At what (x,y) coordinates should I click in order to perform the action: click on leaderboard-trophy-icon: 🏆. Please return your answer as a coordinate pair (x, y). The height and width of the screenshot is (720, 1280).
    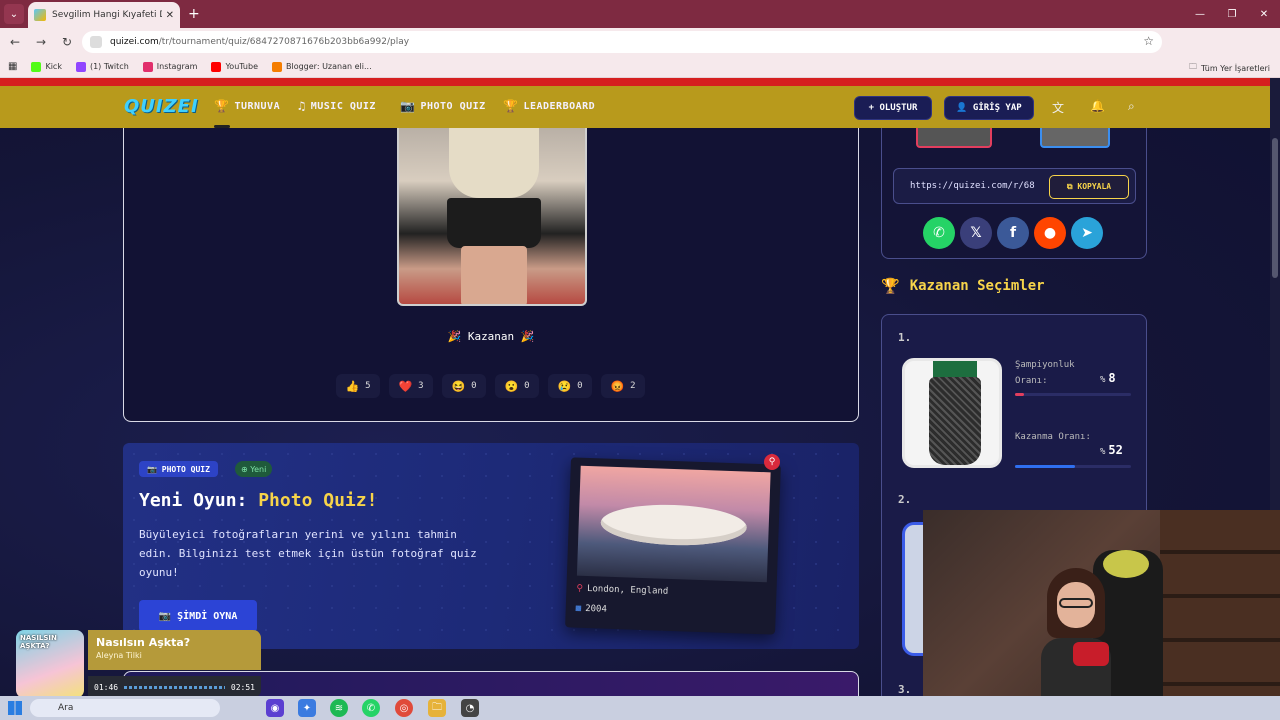
    Looking at the image, I should click on (511, 106).